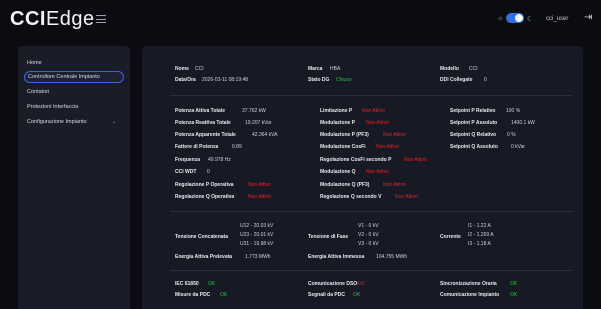  What do you see at coordinates (338, 172) in the screenshot?
I see `modulazione-q-label: Modulazione Q` at bounding box center [338, 172].